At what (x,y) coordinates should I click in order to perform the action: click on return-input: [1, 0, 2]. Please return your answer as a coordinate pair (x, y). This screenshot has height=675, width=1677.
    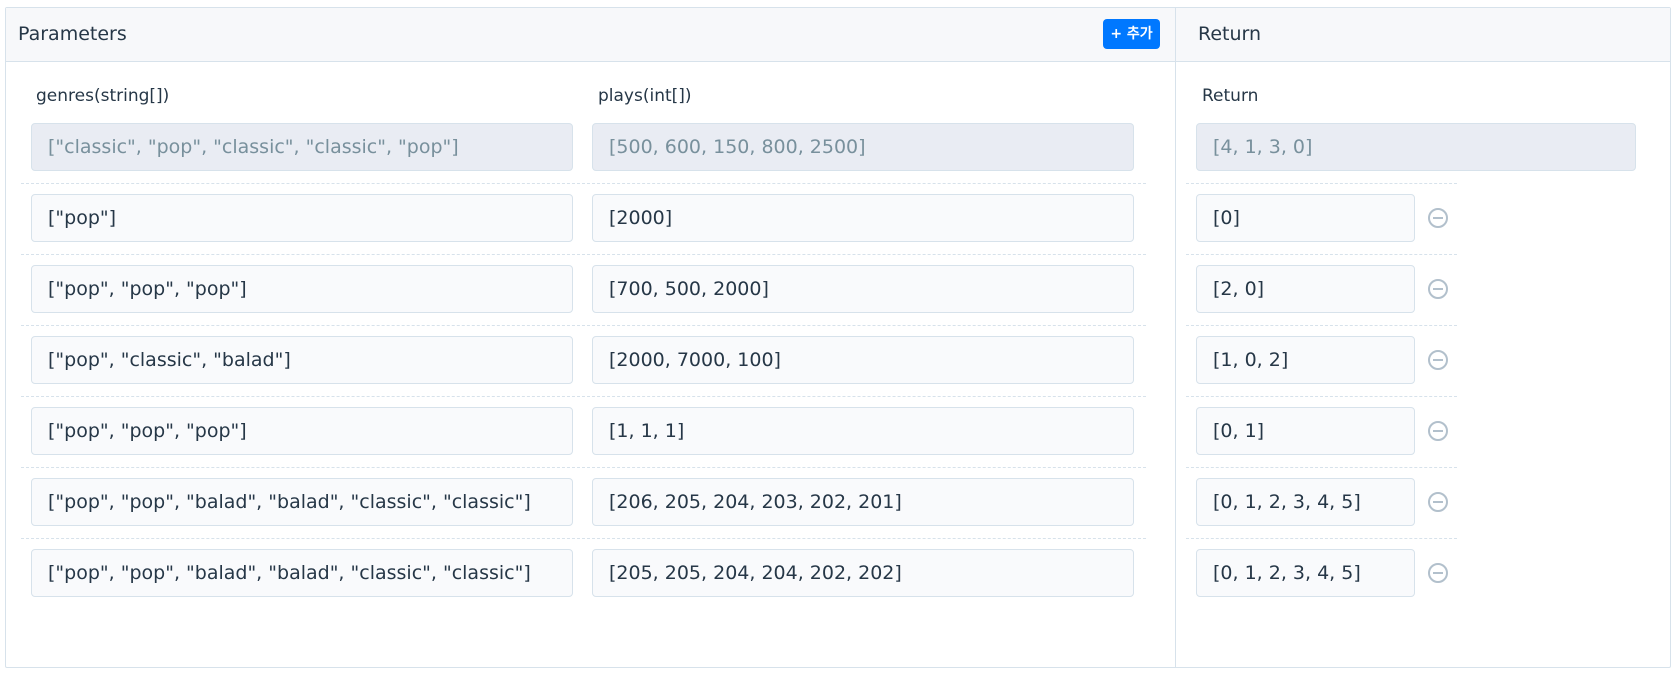
    Looking at the image, I should click on (1305, 360).